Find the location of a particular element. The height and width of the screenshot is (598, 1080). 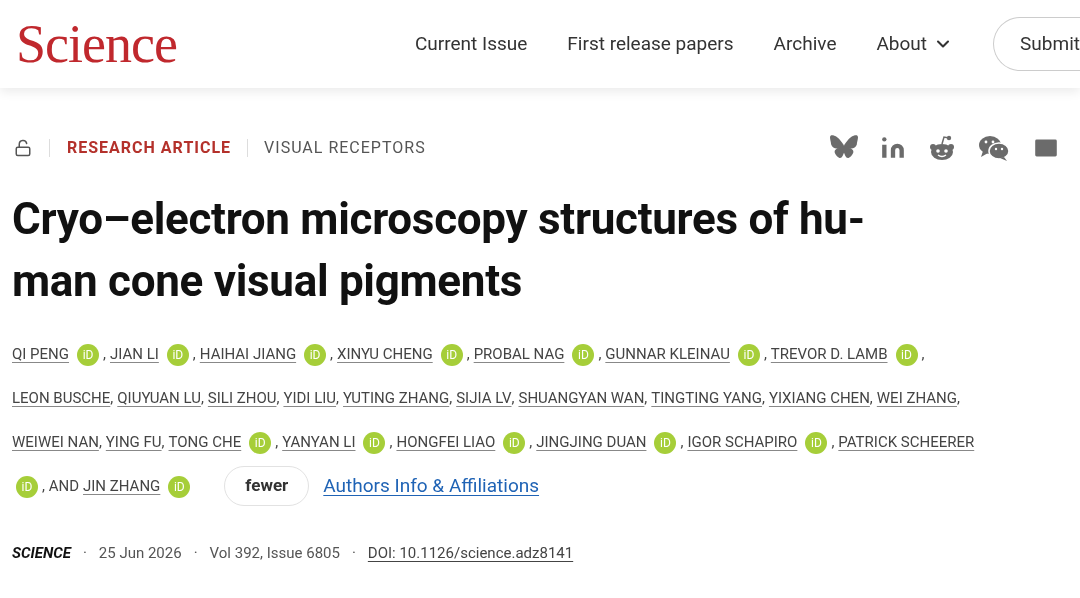

author-link: IGOR SCHAPIRO is located at coordinates (742, 442).